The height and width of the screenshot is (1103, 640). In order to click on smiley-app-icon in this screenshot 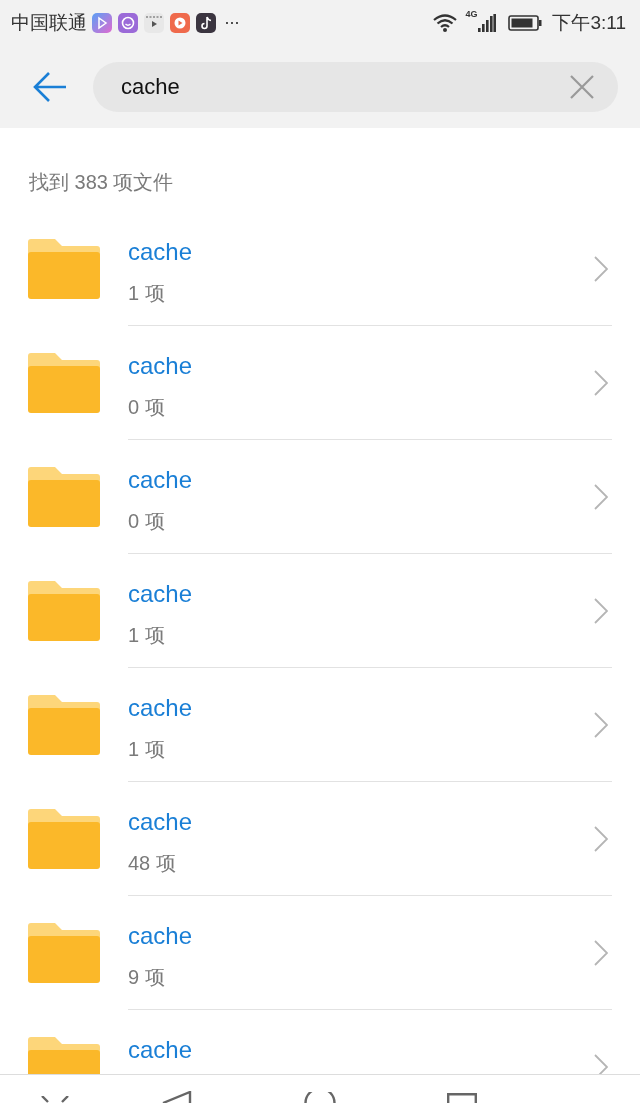, I will do `click(128, 22)`.